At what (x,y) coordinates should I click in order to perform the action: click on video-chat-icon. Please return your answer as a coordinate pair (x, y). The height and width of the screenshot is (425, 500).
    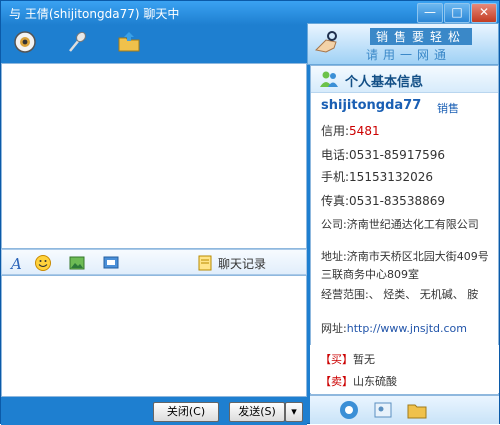
    Looking at the image, I should click on (25, 42).